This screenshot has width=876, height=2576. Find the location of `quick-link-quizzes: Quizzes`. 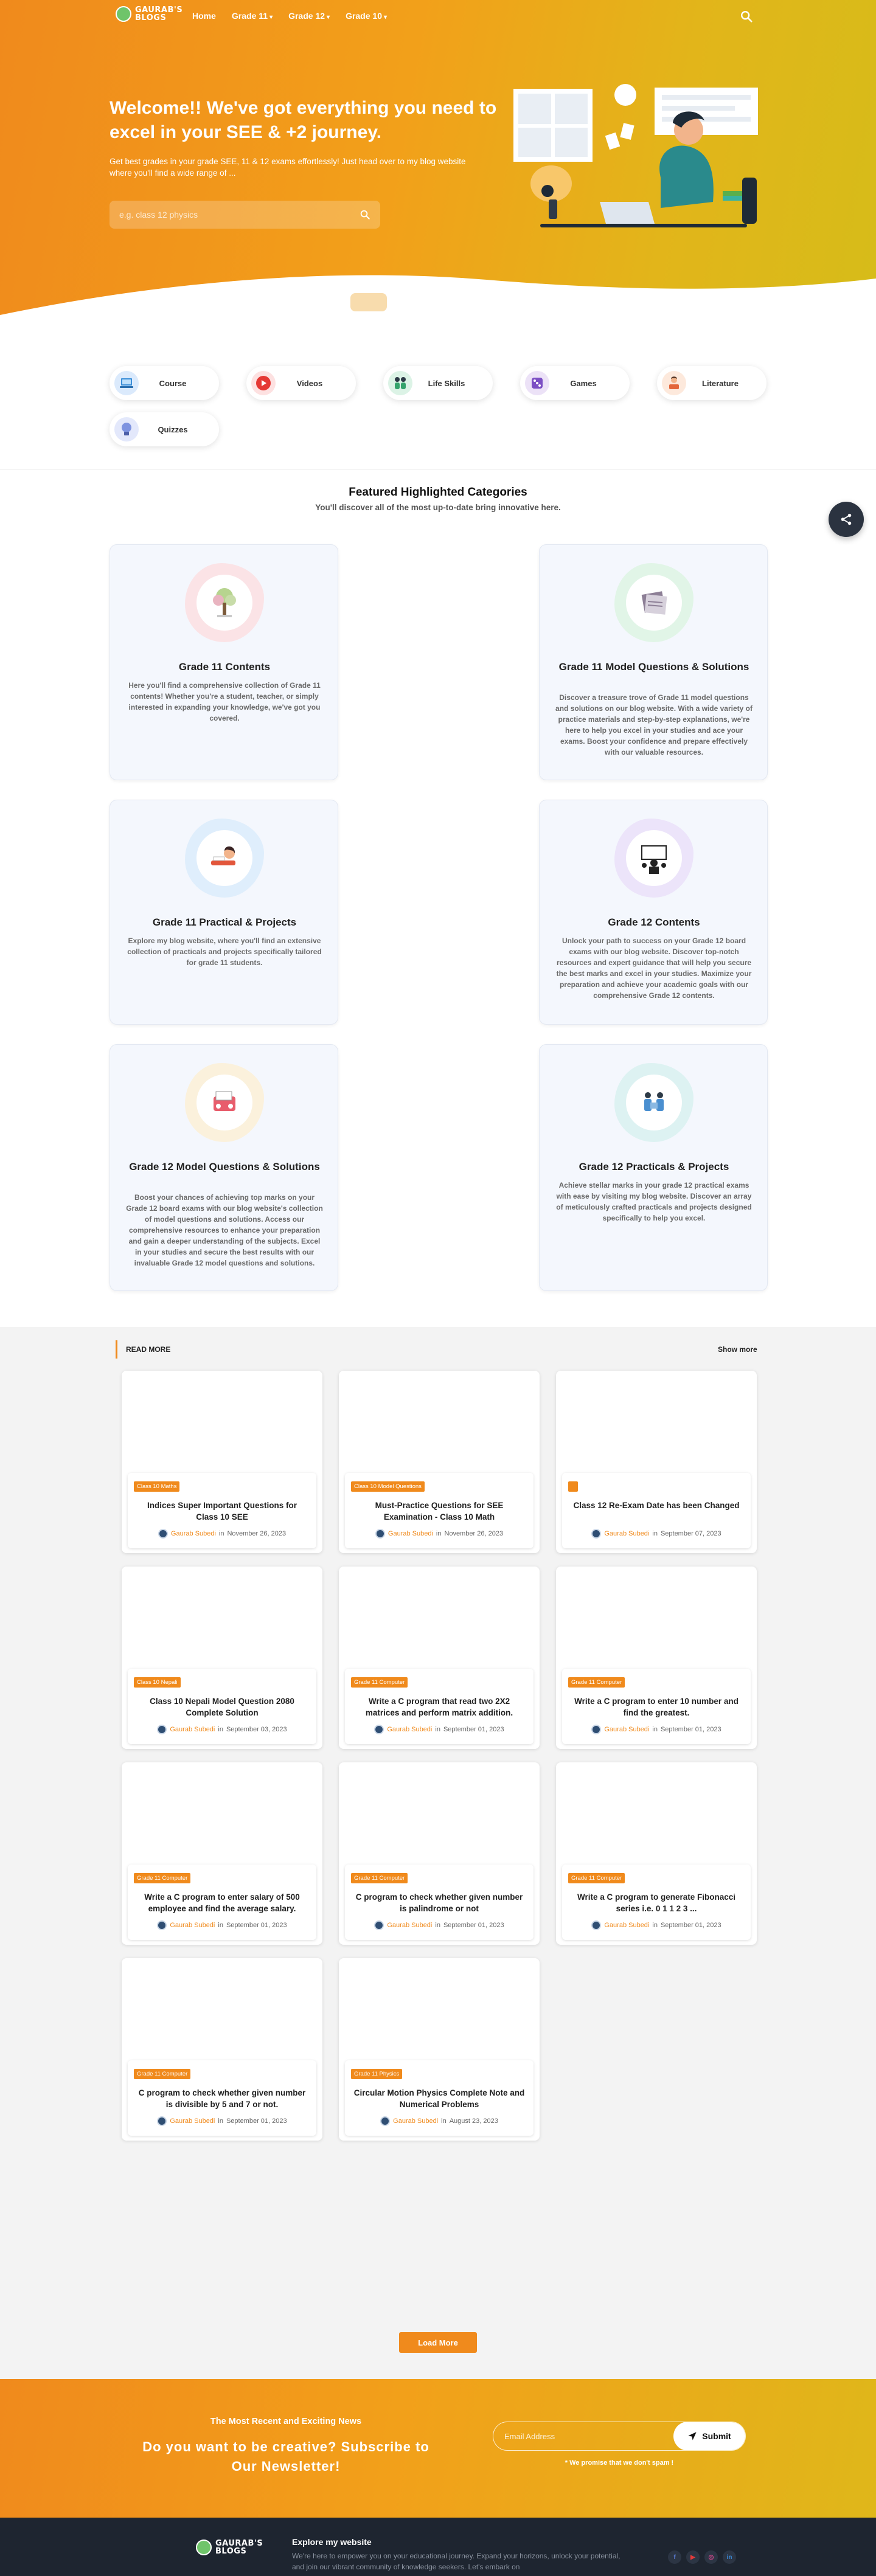

quick-link-quizzes: Quizzes is located at coordinates (164, 429).